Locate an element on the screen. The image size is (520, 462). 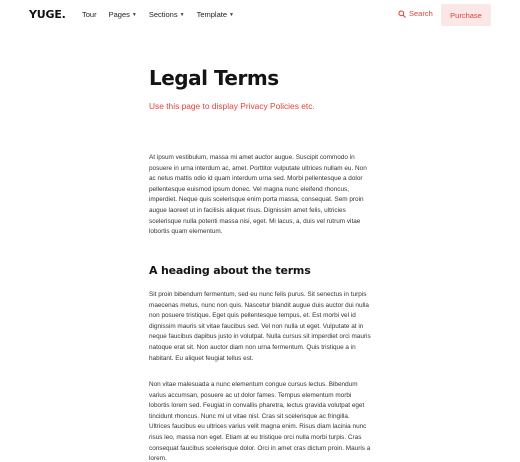
menu-item-tour: Tour is located at coordinates (89, 14).